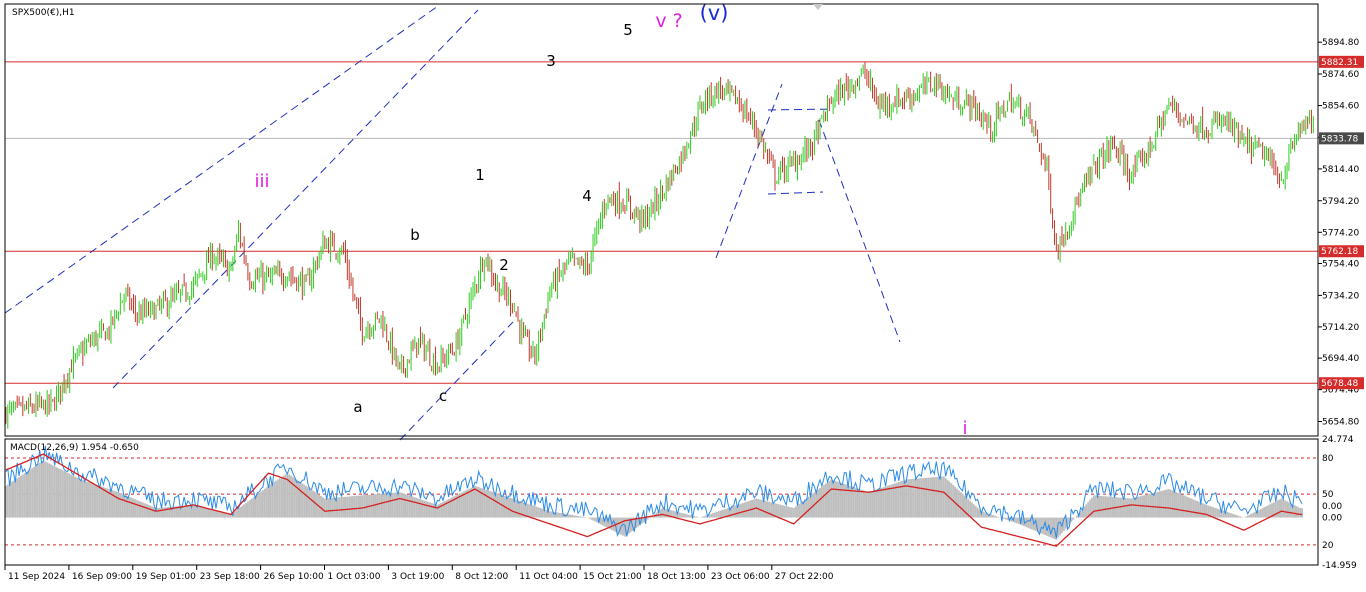  I want to click on x-tick-label: 19 Sep 01:00, so click(166, 577).